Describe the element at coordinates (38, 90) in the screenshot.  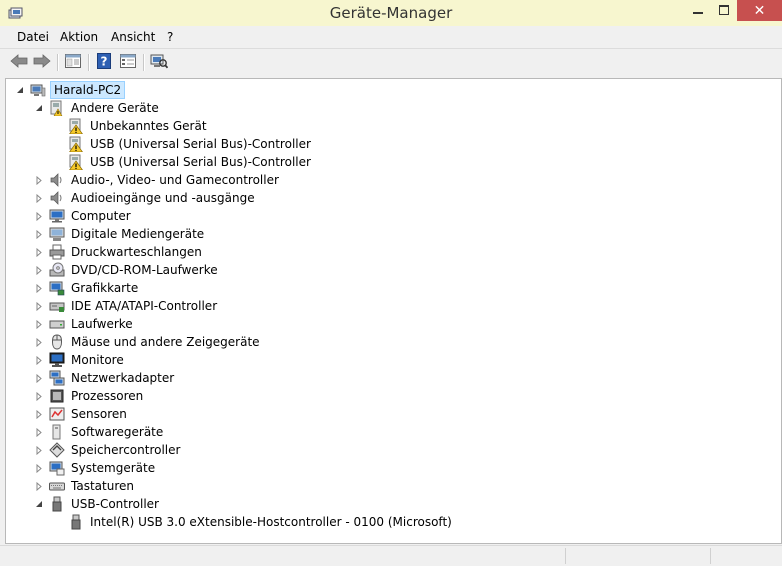
I see `pc-icon` at that location.